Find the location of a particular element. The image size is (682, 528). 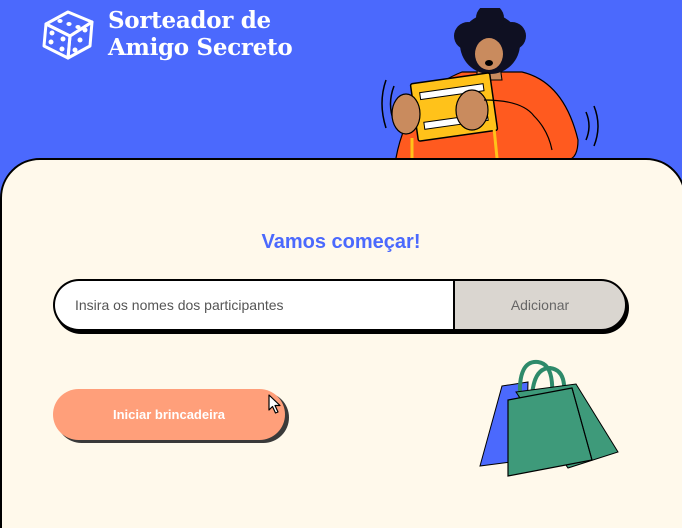

app-title-line1: Sorteador de is located at coordinates (189, 20).